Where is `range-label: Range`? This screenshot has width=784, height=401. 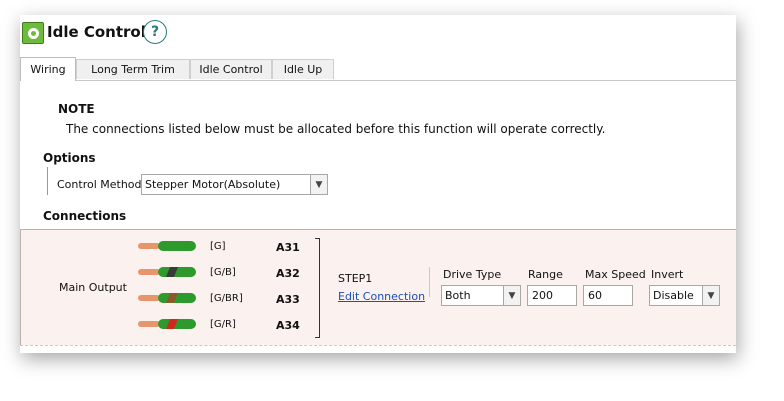 range-label: Range is located at coordinates (545, 274).